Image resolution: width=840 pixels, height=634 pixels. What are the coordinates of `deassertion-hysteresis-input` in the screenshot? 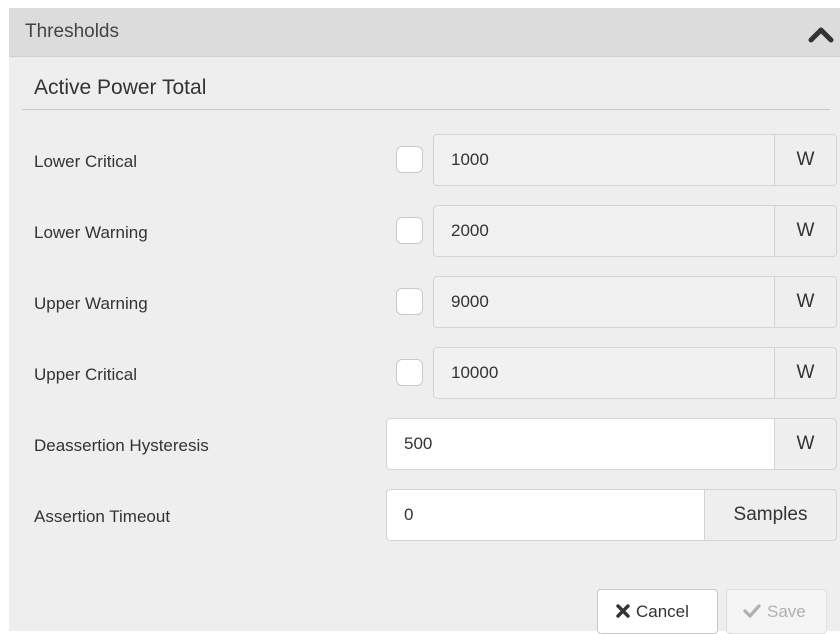 It's located at (580, 444).